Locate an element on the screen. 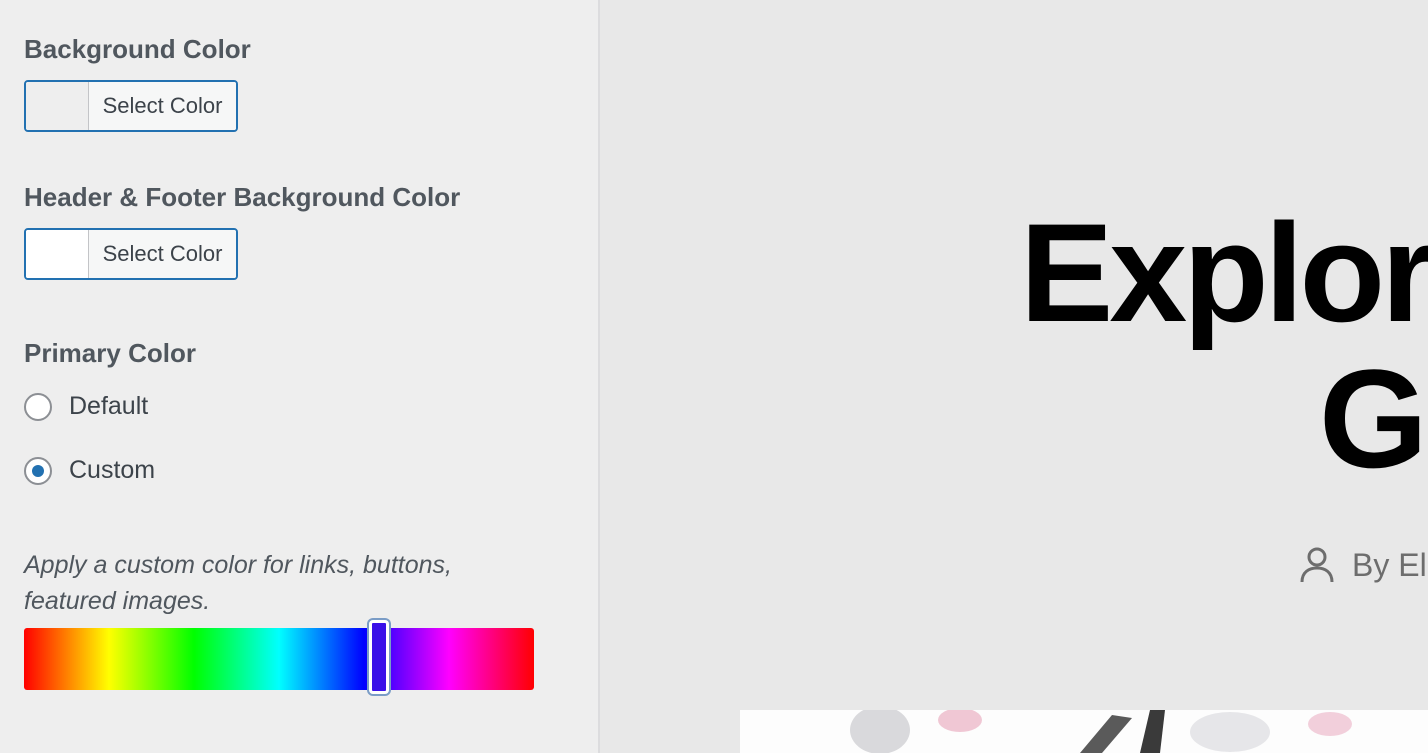 The width and height of the screenshot is (1428, 753). background-color-button: Select Color is located at coordinates (131, 106).